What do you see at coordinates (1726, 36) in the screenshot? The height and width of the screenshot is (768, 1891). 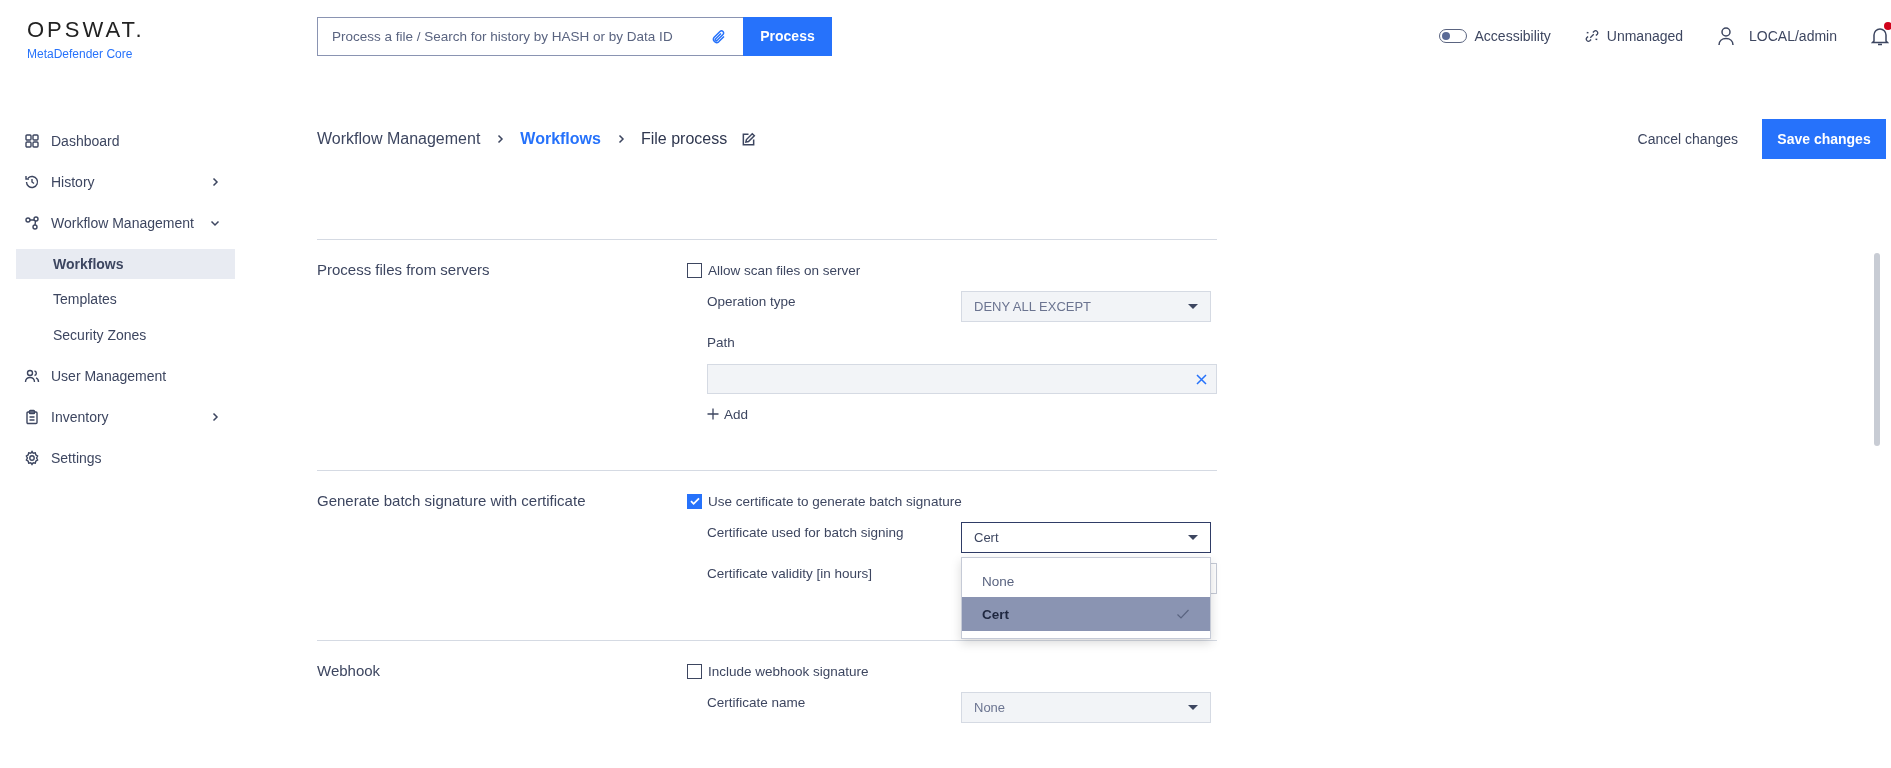 I see `user-icon` at bounding box center [1726, 36].